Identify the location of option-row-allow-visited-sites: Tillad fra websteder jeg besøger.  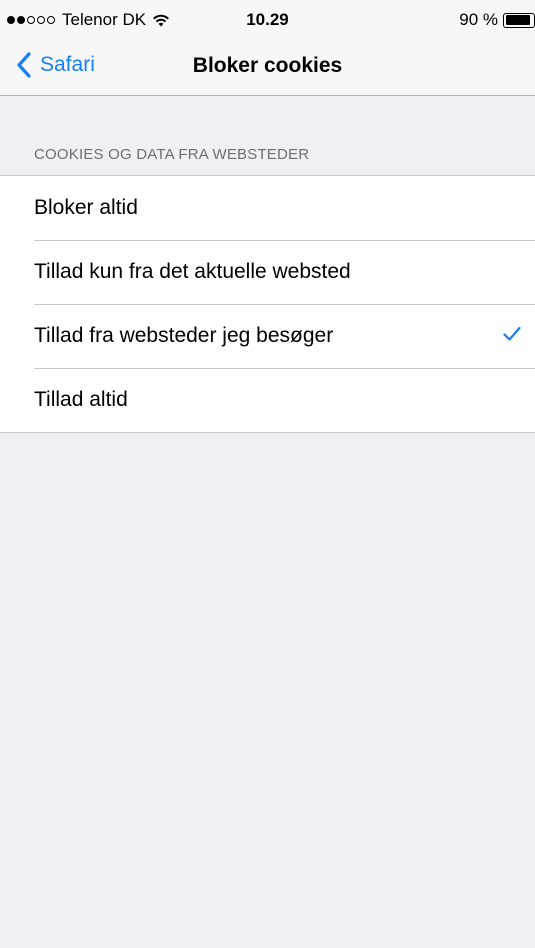
(267, 336).